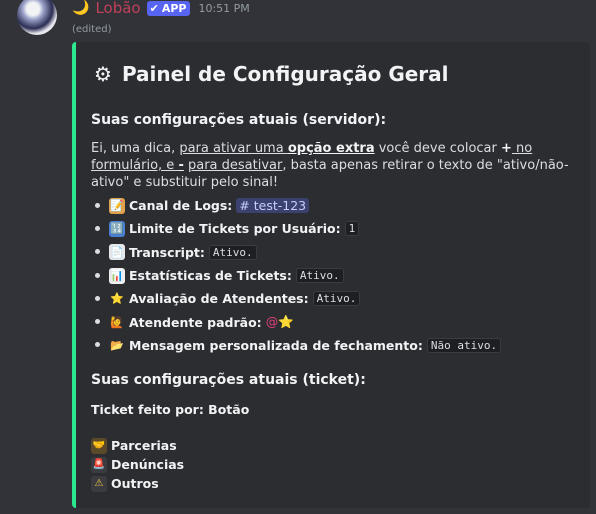 The width and height of the screenshot is (596, 514). I want to click on siren-icon: 🚨, so click(99, 464).